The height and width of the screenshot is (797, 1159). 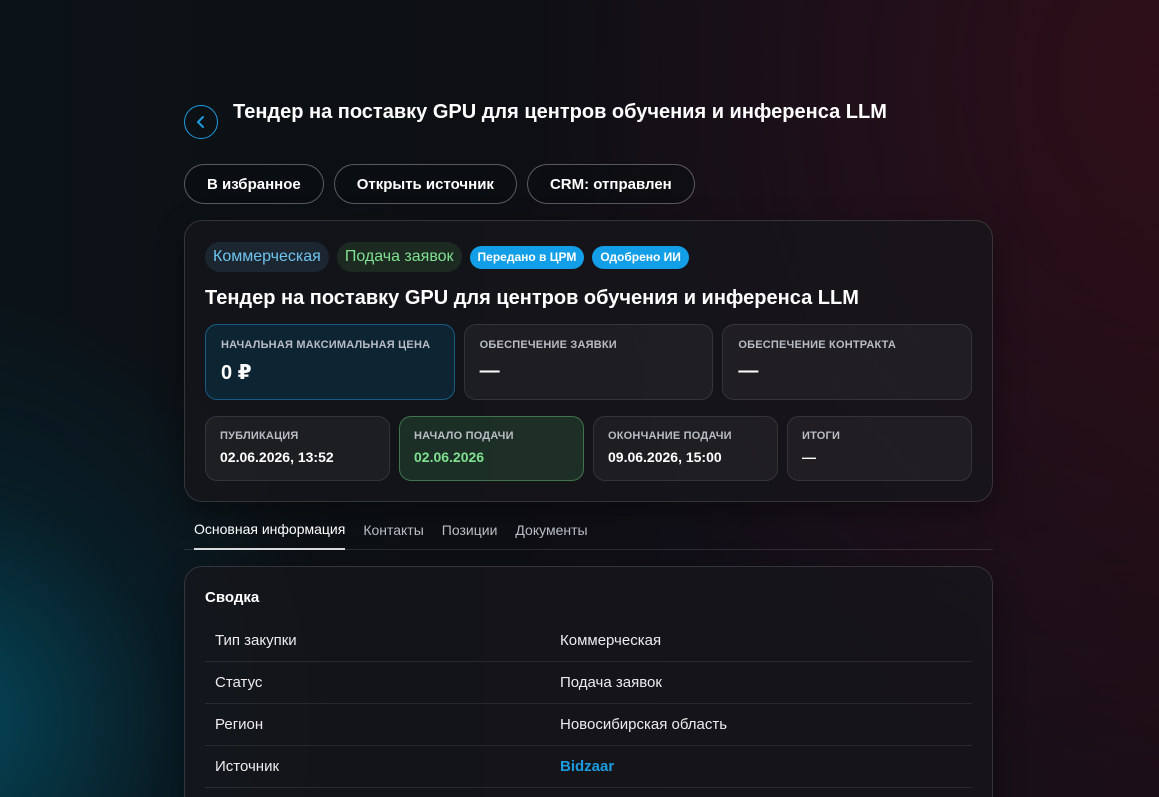 I want to click on crm-status-button: CRM: отправлен, so click(x=610, y=184).